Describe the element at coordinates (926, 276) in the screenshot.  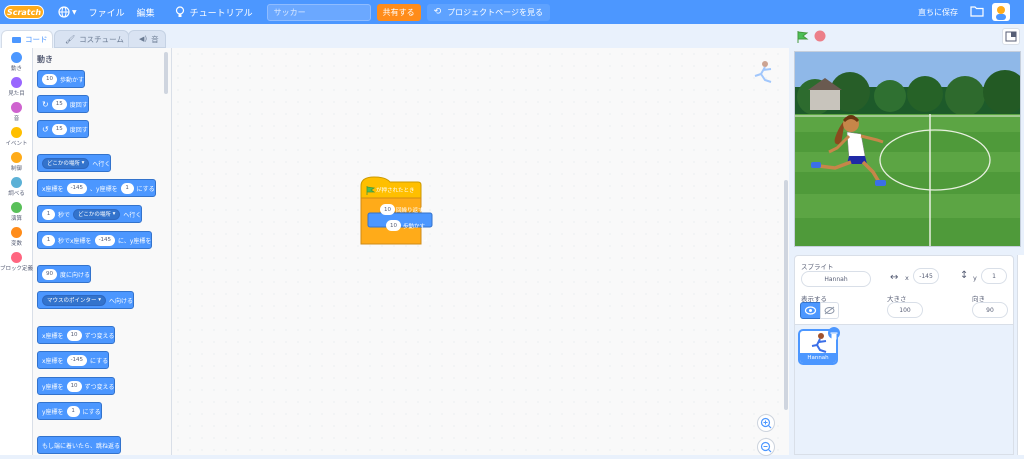
I see `x-position-input: -145` at that location.